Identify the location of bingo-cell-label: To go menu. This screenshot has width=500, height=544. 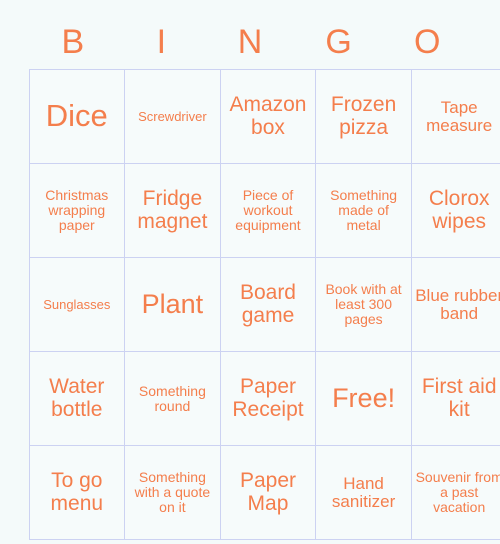
(77, 492).